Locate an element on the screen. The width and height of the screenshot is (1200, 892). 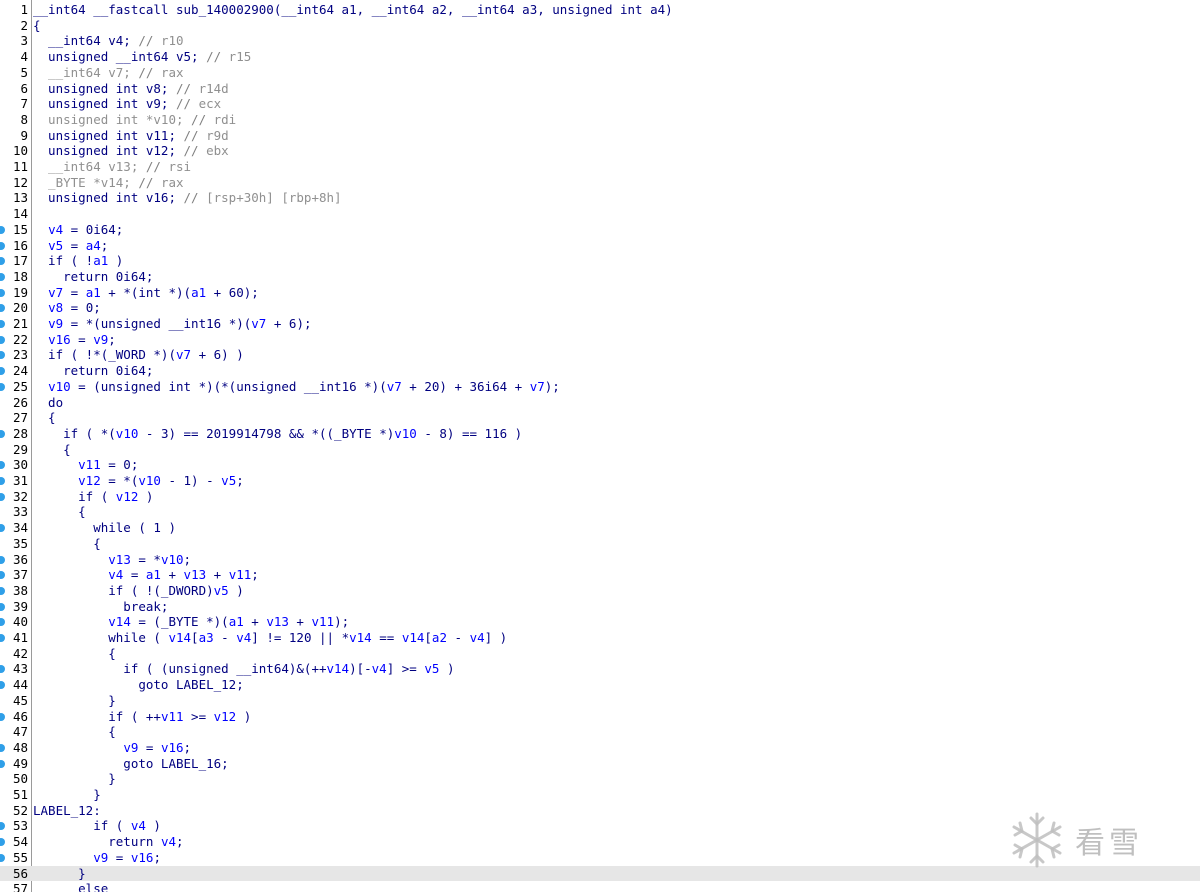
line-gutter: 25 is located at coordinates (15, 387).